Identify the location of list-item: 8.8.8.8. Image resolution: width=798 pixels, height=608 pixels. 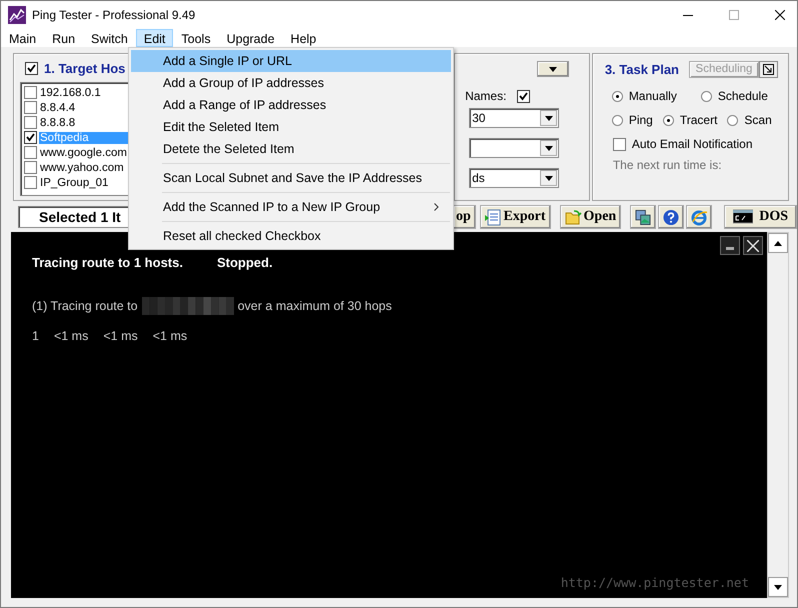
(57, 122).